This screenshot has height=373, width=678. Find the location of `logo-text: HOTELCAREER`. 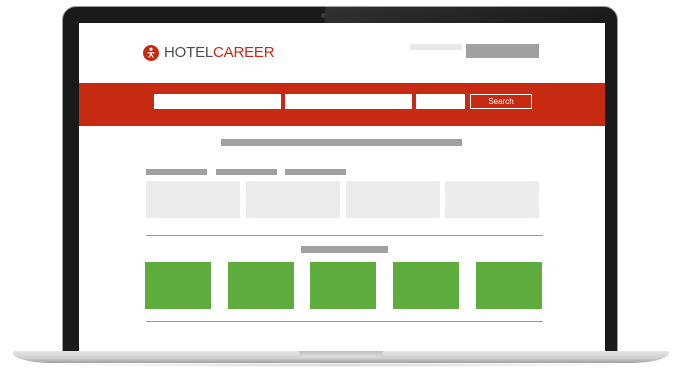

logo-text: HOTELCAREER is located at coordinates (219, 53).